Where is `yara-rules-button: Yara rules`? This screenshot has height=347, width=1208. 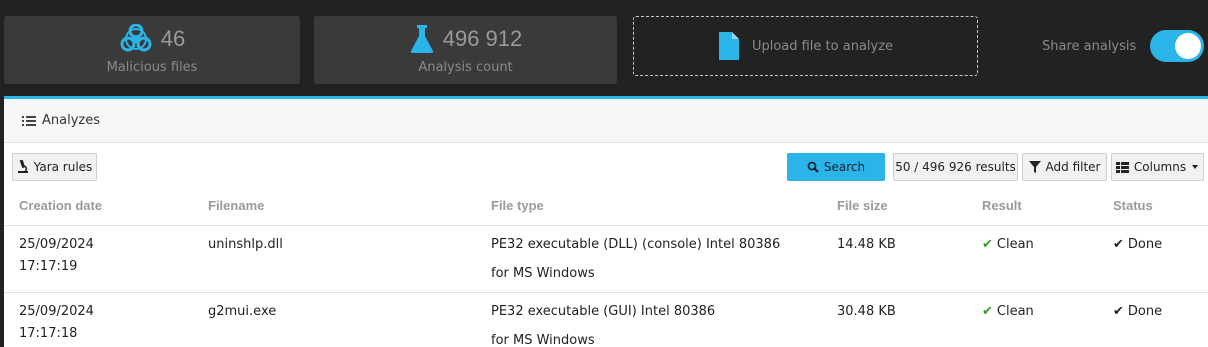 yara-rules-button: Yara rules is located at coordinates (54, 167).